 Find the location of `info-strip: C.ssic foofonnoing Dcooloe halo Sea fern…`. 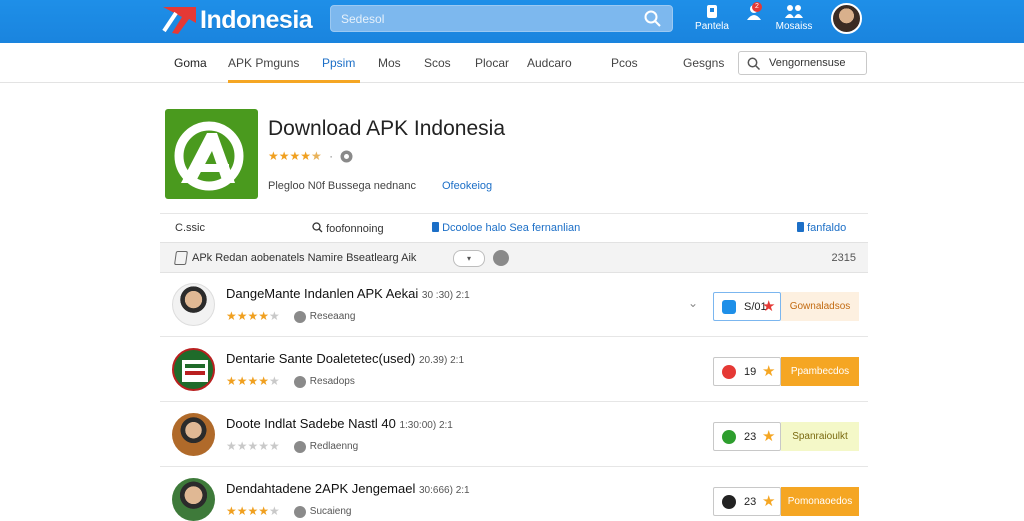

info-strip: C.ssic foofonnoing Dcooloe halo Sea fern… is located at coordinates (514, 227).